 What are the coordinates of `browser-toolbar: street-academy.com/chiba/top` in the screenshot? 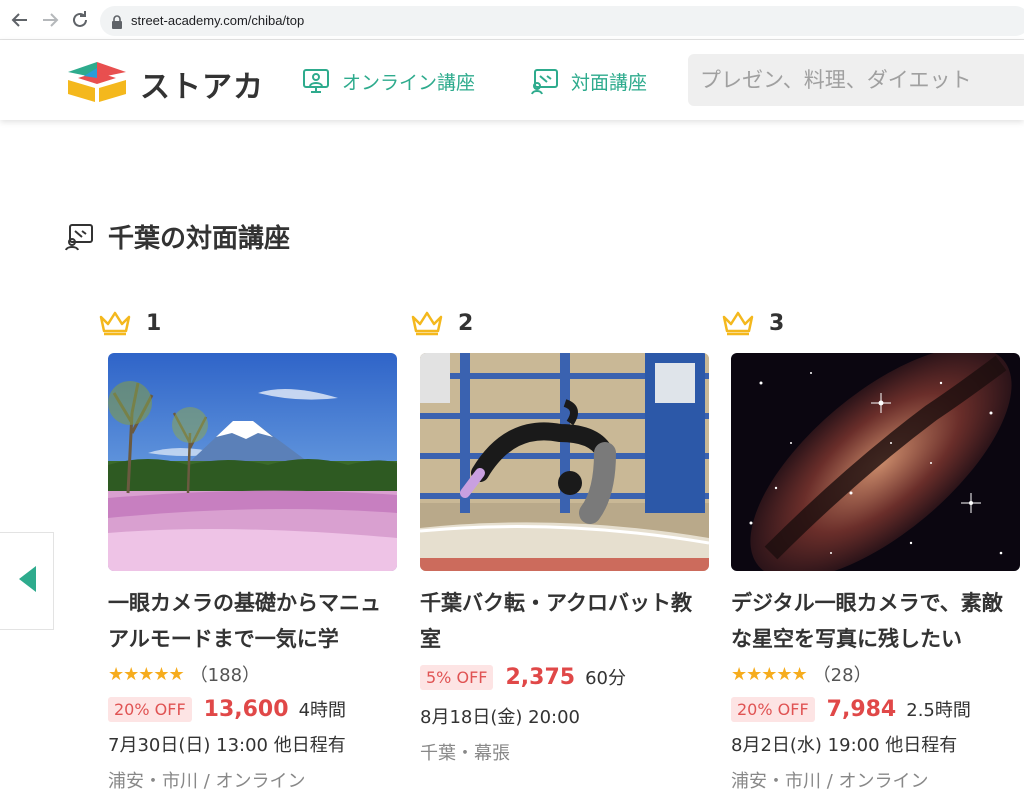 It's located at (512, 20).